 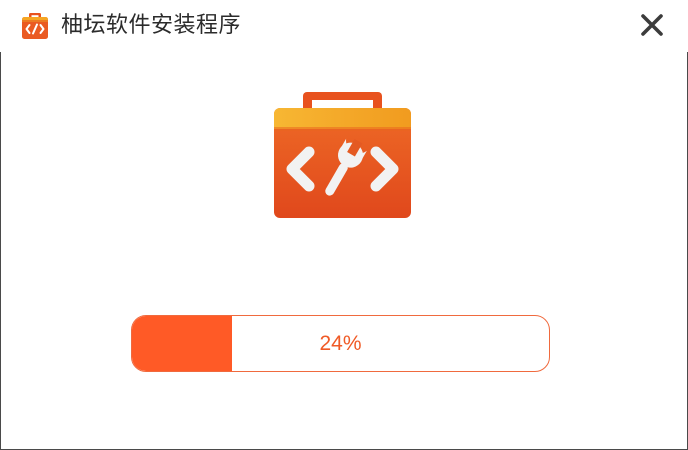 What do you see at coordinates (151, 25) in the screenshot?
I see `window-title: 柚坛软件安装程序` at bounding box center [151, 25].